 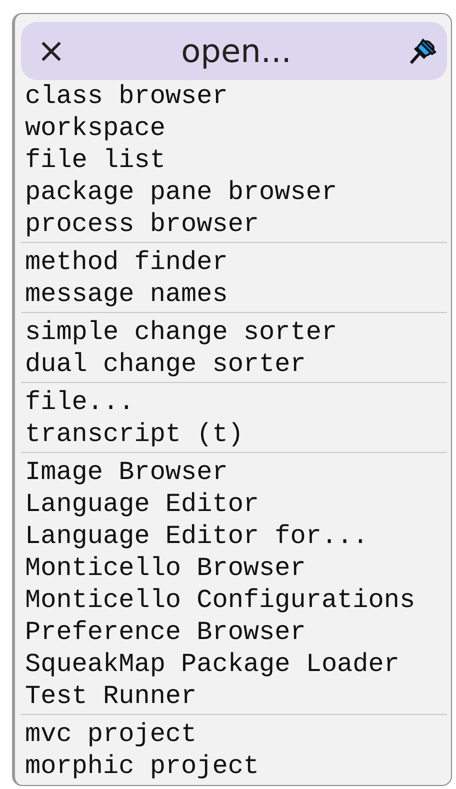 What do you see at coordinates (234, 434) in the screenshot?
I see `menu-item: transcript (t)` at bounding box center [234, 434].